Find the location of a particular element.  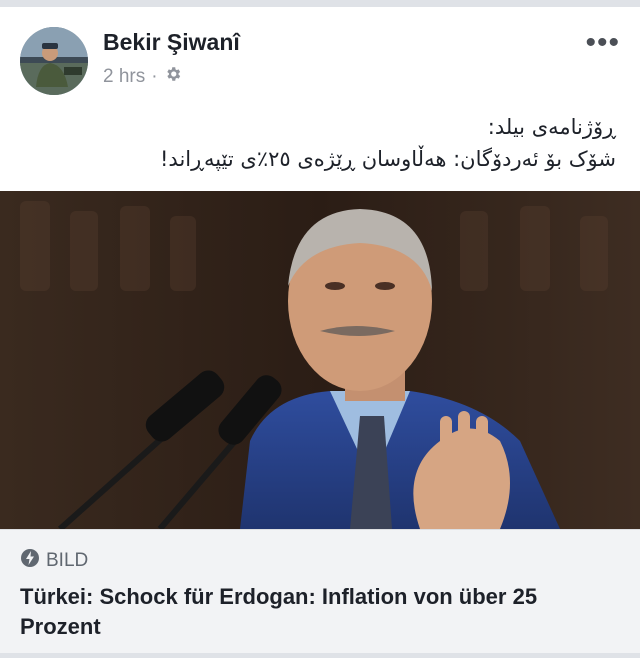

avatar-image is located at coordinates (54, 61).